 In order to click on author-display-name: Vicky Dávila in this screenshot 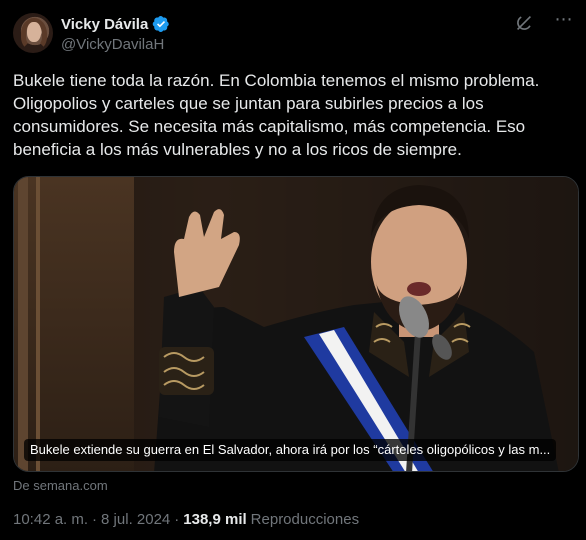, I will do `click(104, 24)`.